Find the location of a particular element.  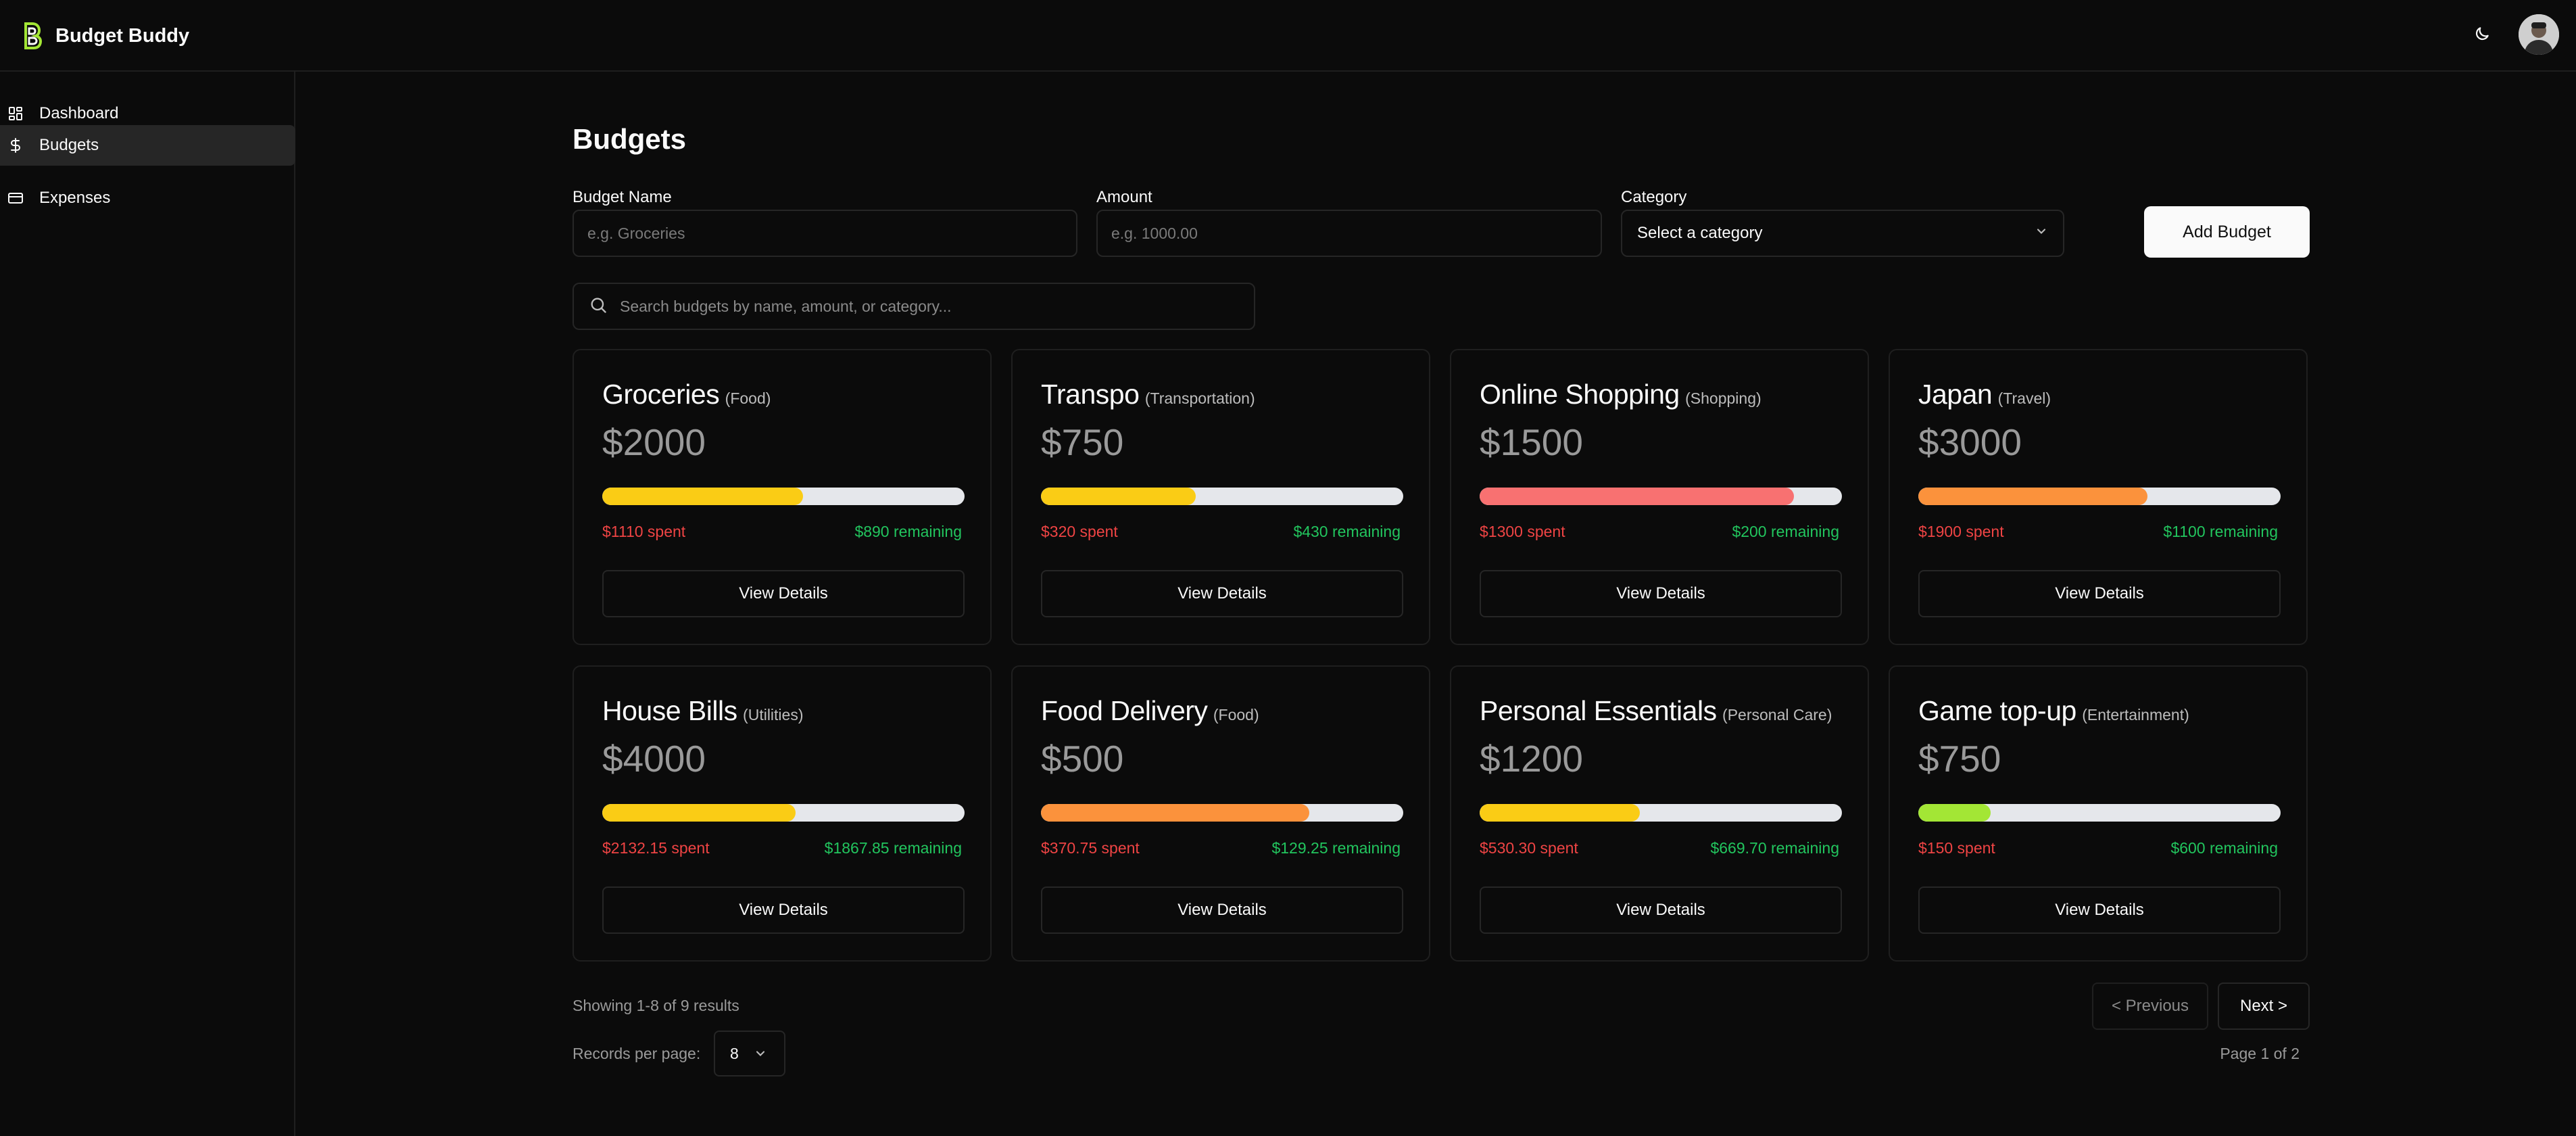

budget-card-title: Game top-up (Entertainment) is located at coordinates (2053, 711).